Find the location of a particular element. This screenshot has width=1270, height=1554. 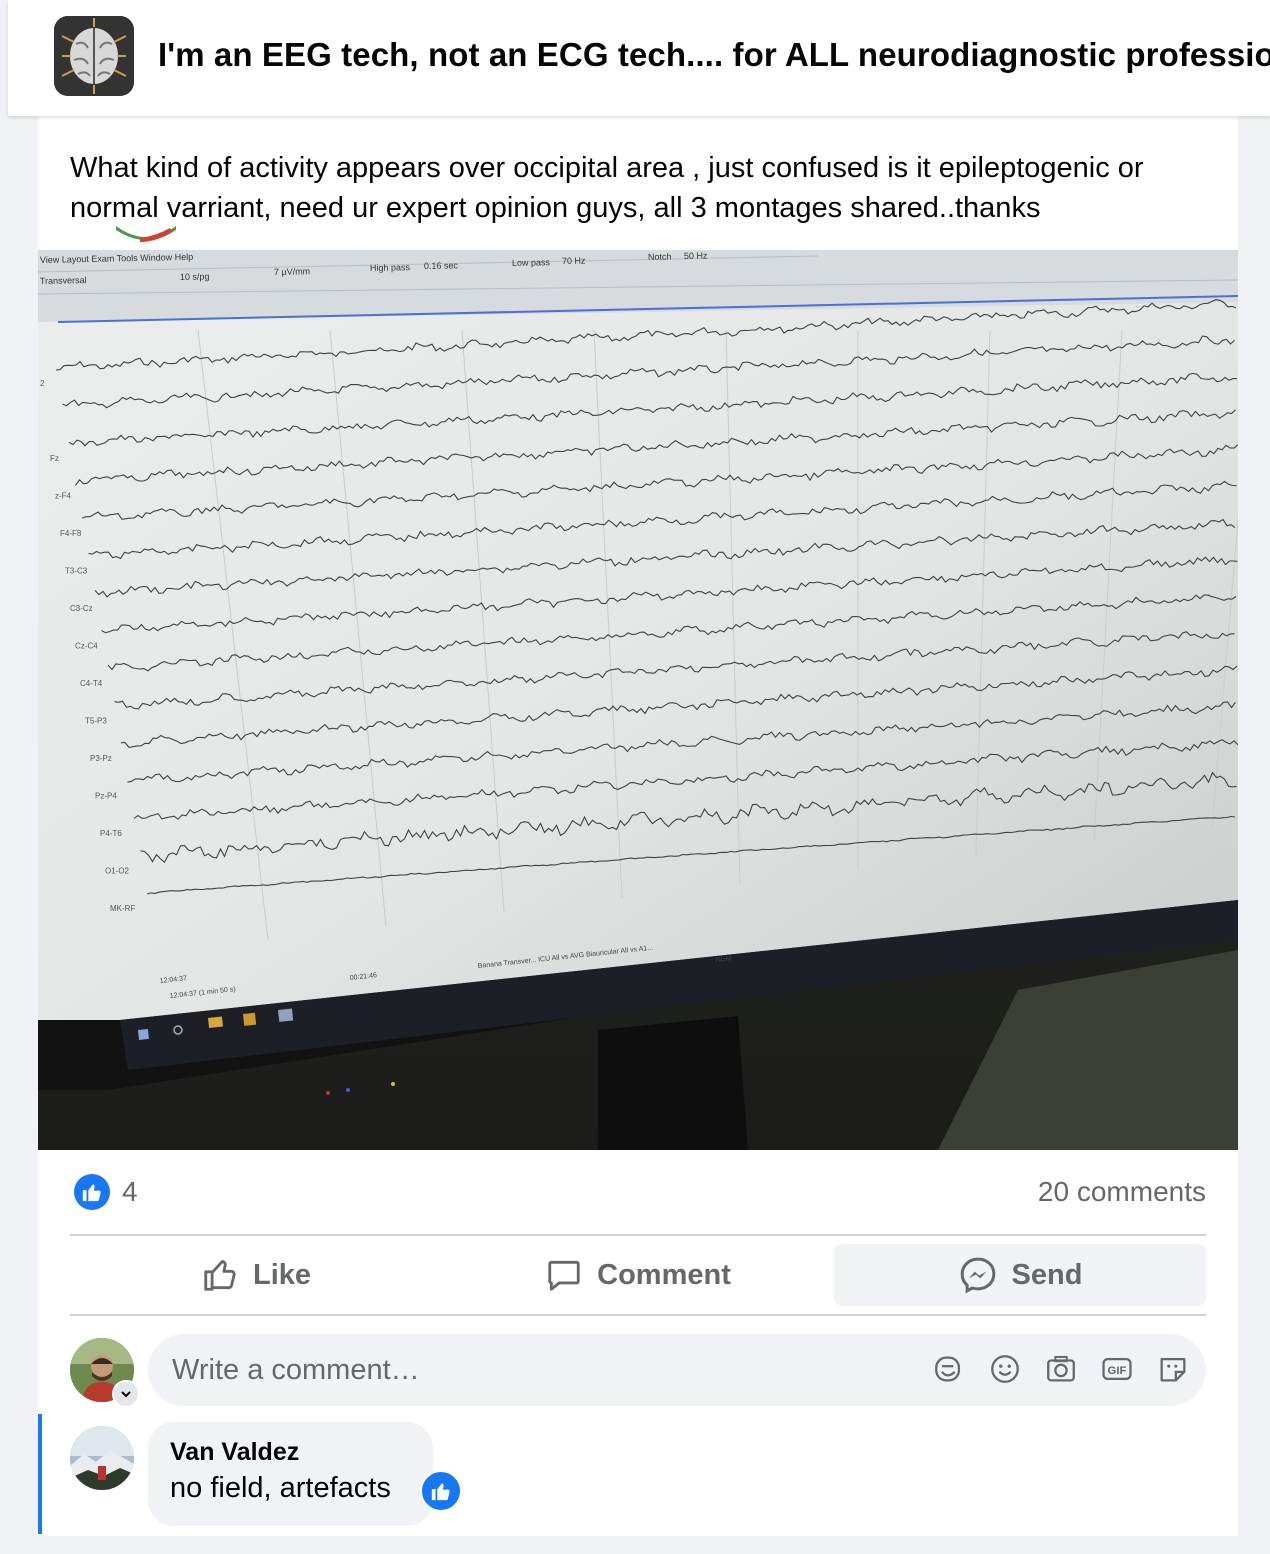

notch-label: Notch is located at coordinates (660, 257).